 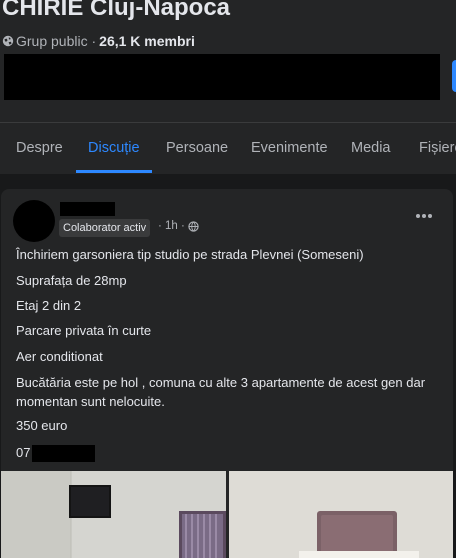 I want to click on tab-discussion: Discuție, so click(x=114, y=149).